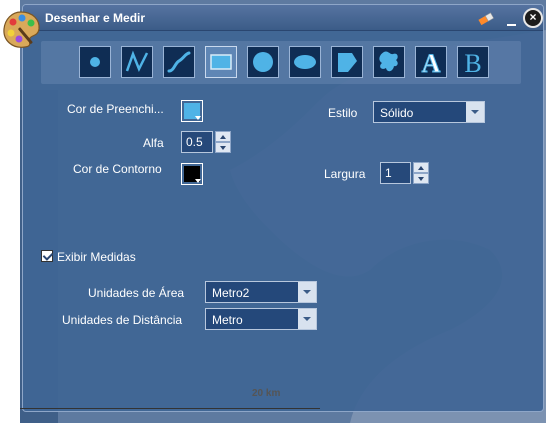 The image size is (546, 423). I want to click on alpha-decrement-button, so click(223, 147).